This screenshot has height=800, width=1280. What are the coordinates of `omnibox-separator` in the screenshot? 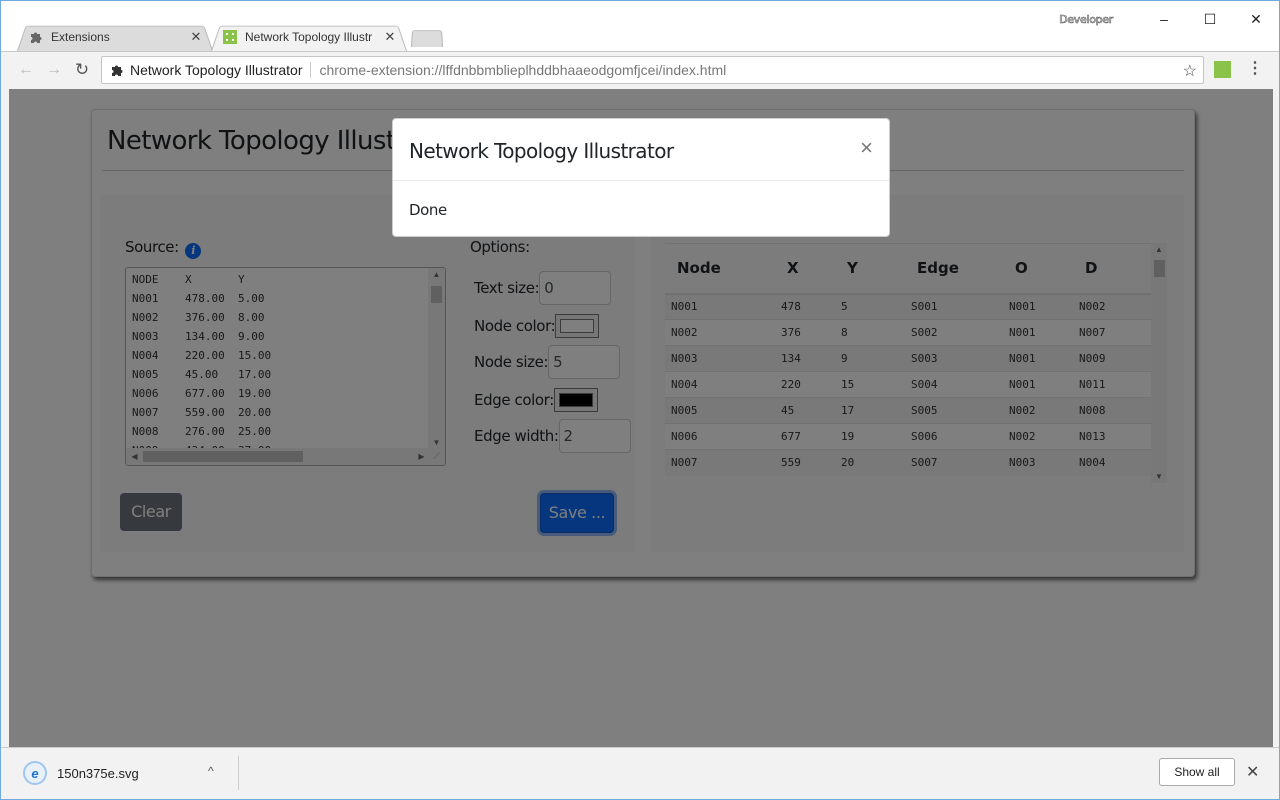 It's located at (311, 70).